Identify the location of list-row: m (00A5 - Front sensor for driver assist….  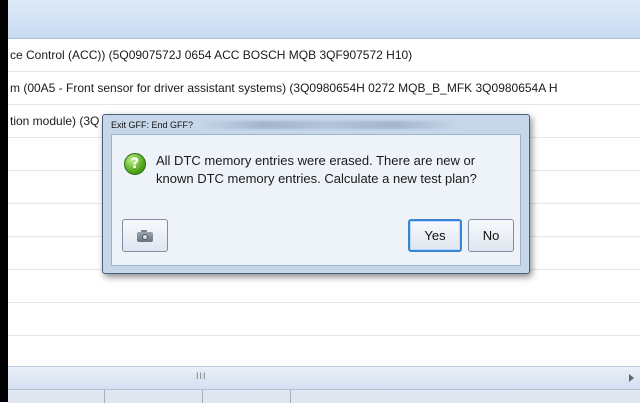
(324, 88).